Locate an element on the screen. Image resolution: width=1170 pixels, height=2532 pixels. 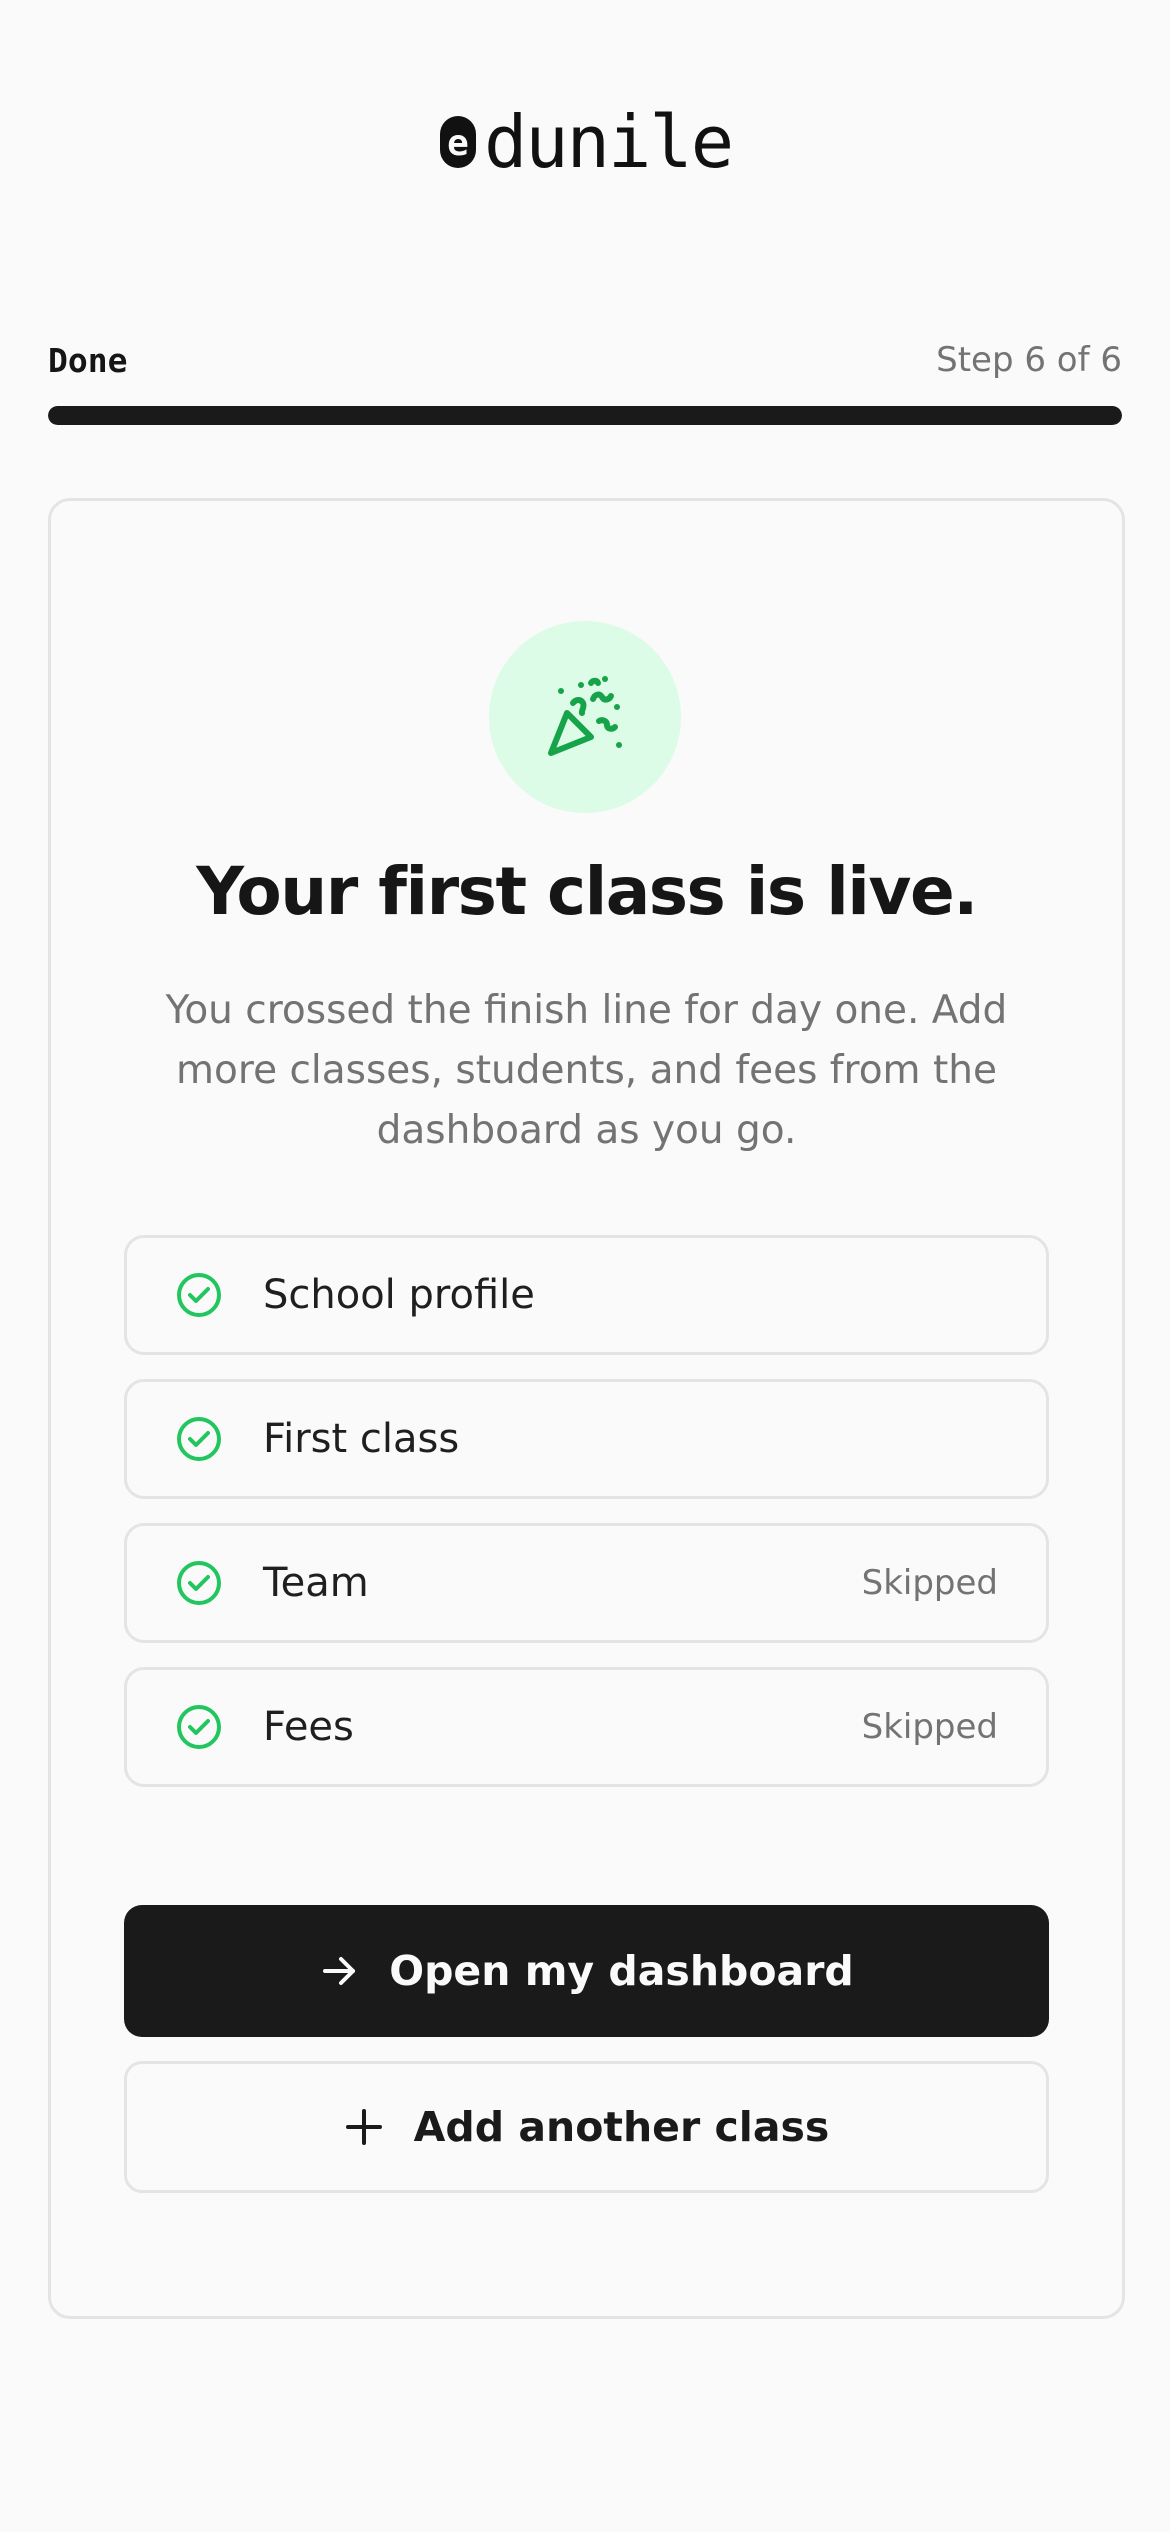
open-dashboard-button: Open my dashboard is located at coordinates (586, 1971).